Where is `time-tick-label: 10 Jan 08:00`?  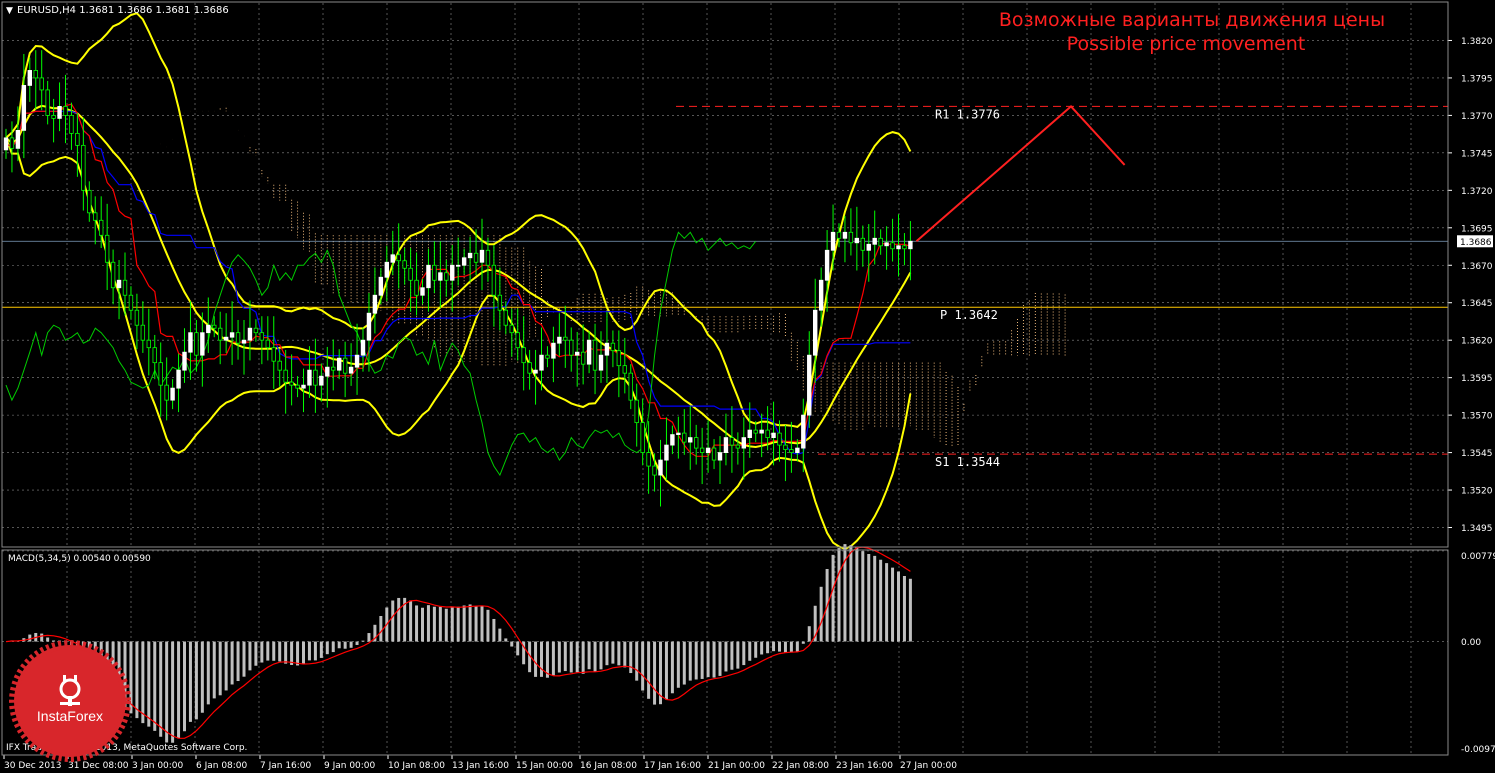 time-tick-label: 10 Jan 08:00 is located at coordinates (416, 766).